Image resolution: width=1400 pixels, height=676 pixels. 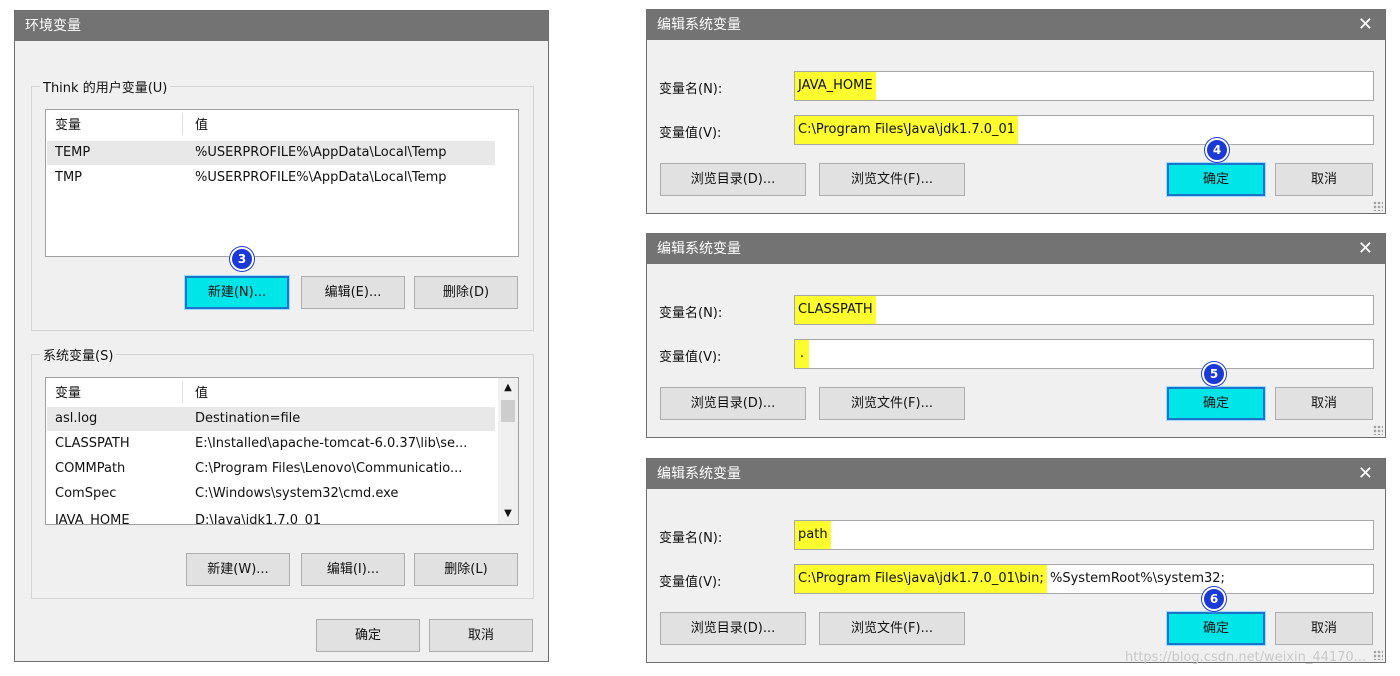 What do you see at coordinates (1084, 310) in the screenshot?
I see `variable-name-input: CLASSPATH` at bounding box center [1084, 310].